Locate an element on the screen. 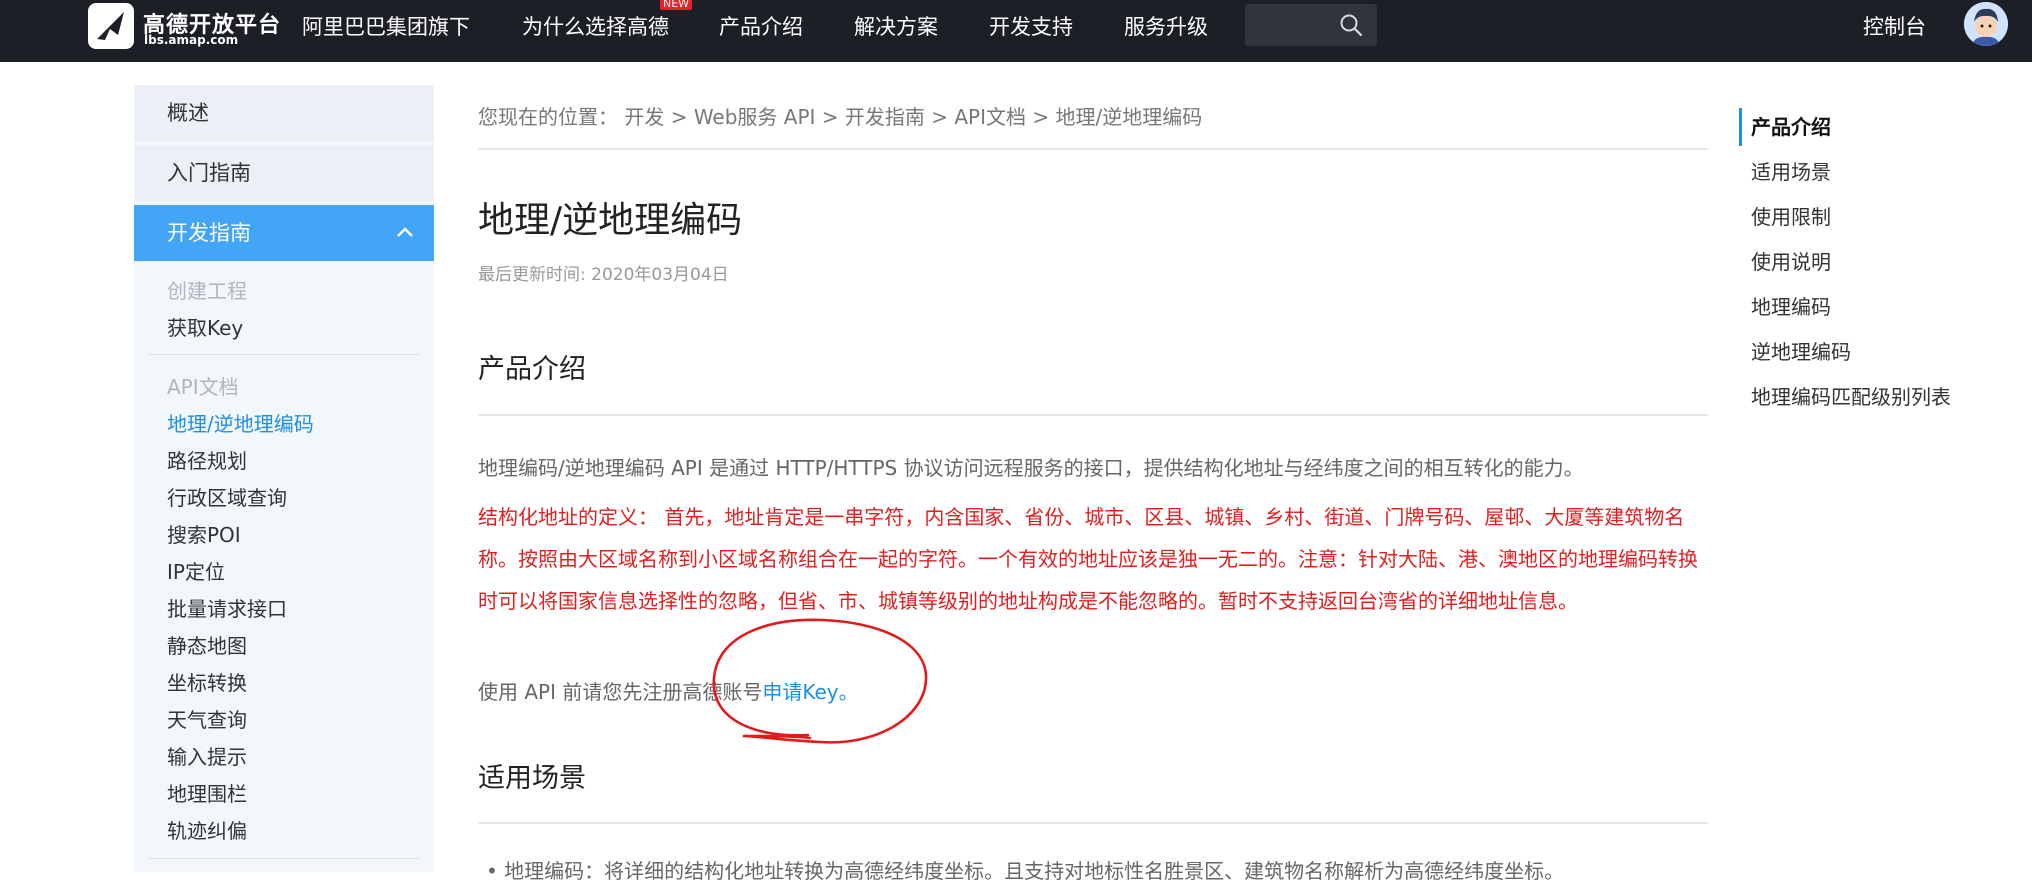  section-heading-use-cases: 适用场景 is located at coordinates (532, 778).